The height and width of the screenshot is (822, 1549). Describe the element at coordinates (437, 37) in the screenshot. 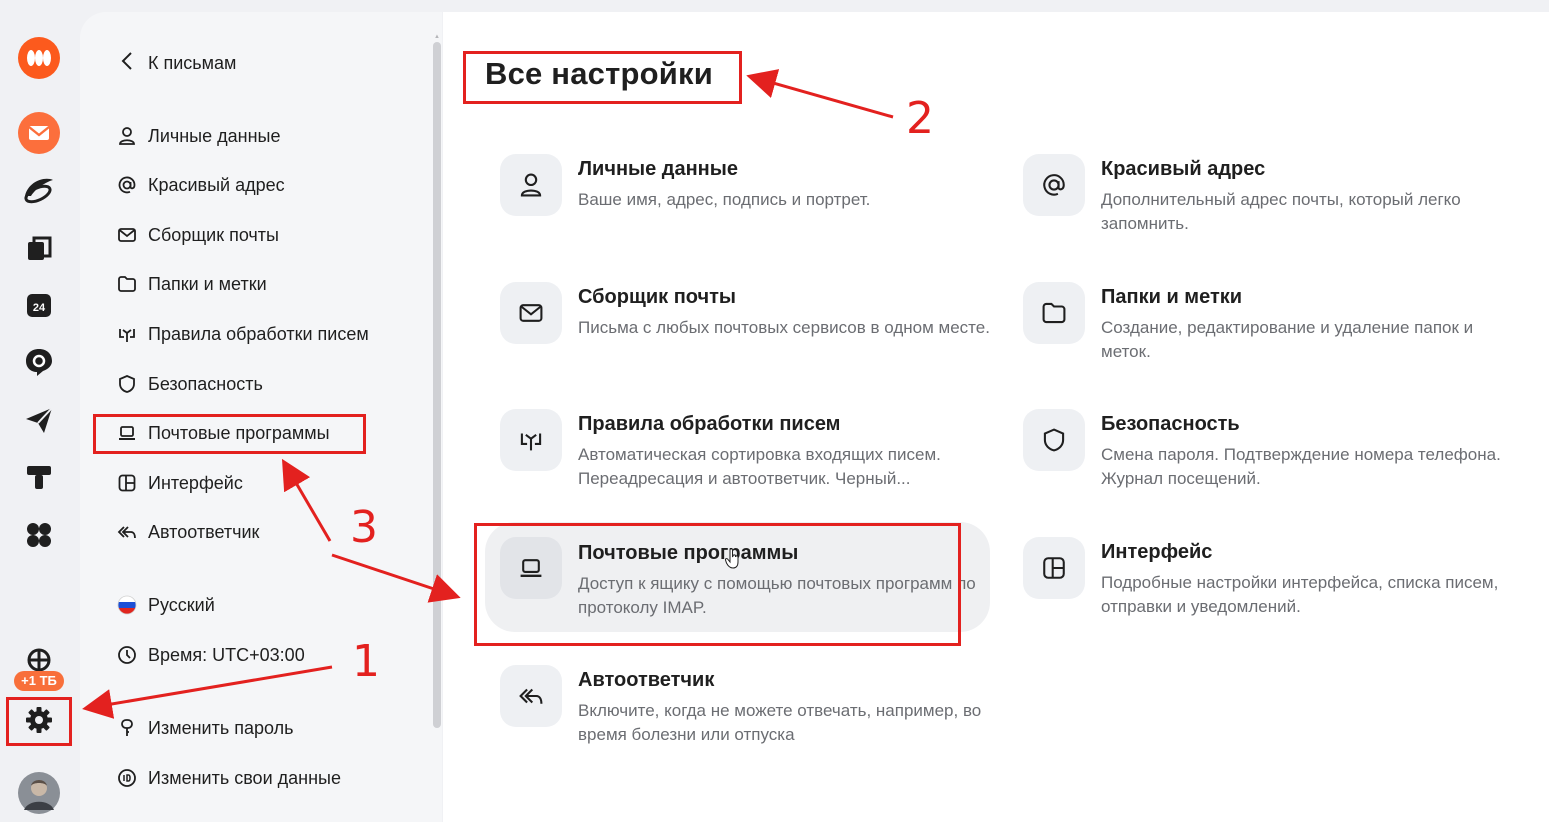

I see `scroll-up-arrow: ▲` at that location.